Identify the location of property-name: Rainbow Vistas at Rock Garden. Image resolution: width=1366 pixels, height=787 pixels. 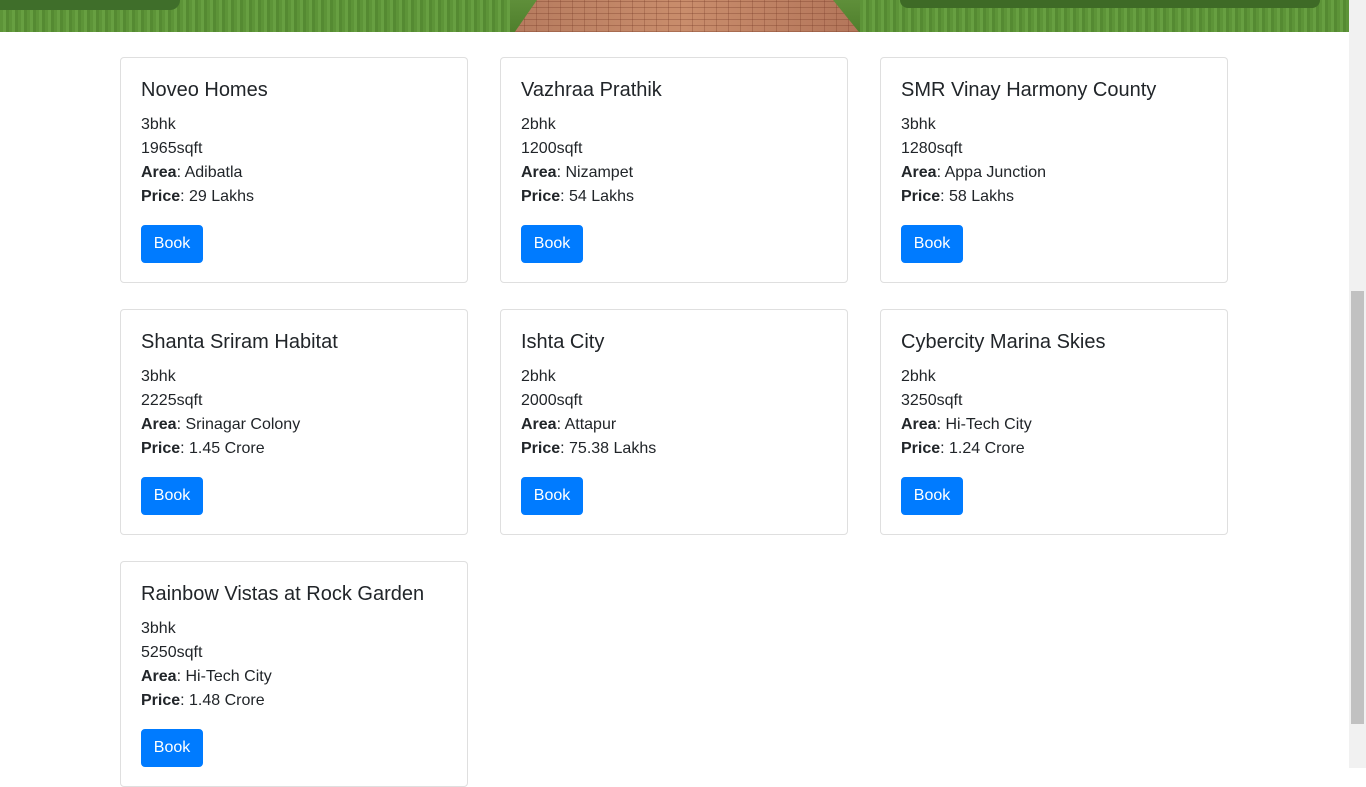
(283, 594).